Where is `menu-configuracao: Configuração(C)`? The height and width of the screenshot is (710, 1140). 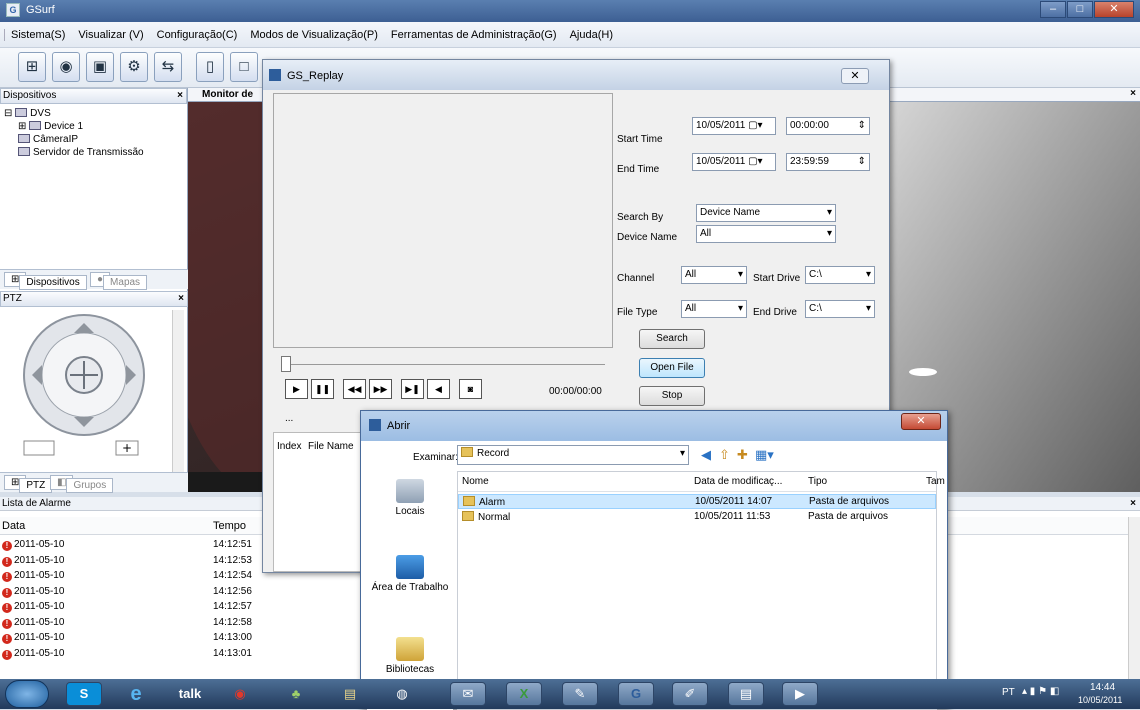 menu-configuracao: Configuração(C) is located at coordinates (197, 35).